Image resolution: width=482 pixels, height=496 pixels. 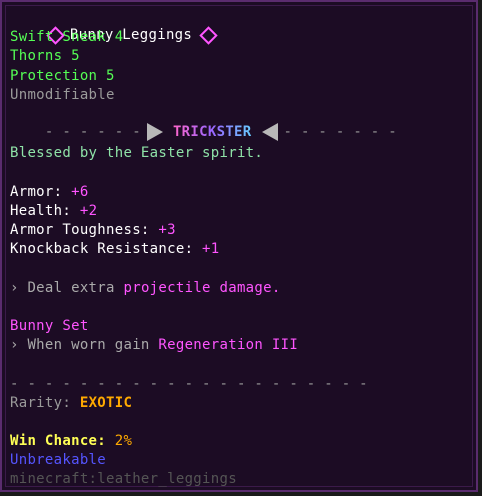 What do you see at coordinates (123, 441) in the screenshot?
I see `win-chance-value: 2%` at bounding box center [123, 441].